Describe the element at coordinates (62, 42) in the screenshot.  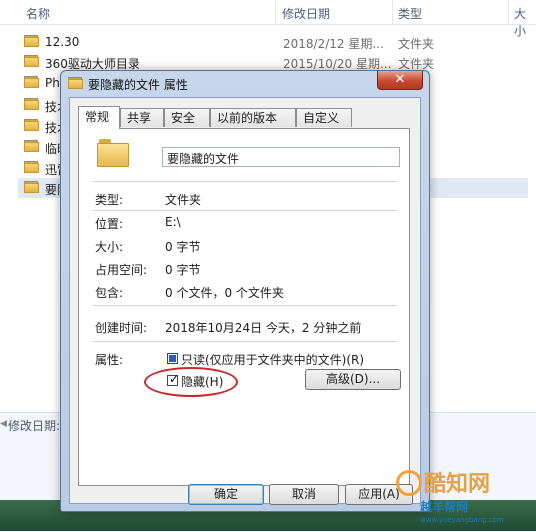
I see `file-name: 12.30` at that location.